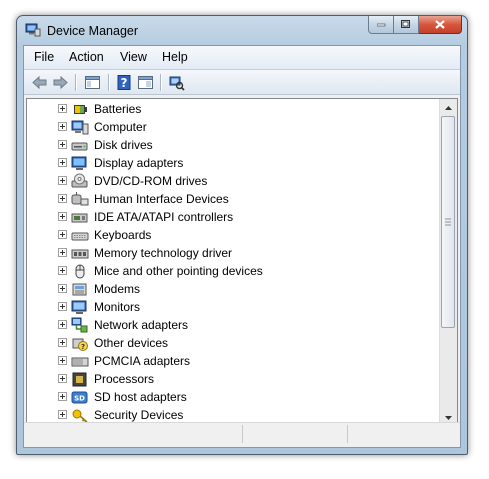  What do you see at coordinates (60, 82) in the screenshot?
I see `forward-icon` at bounding box center [60, 82].